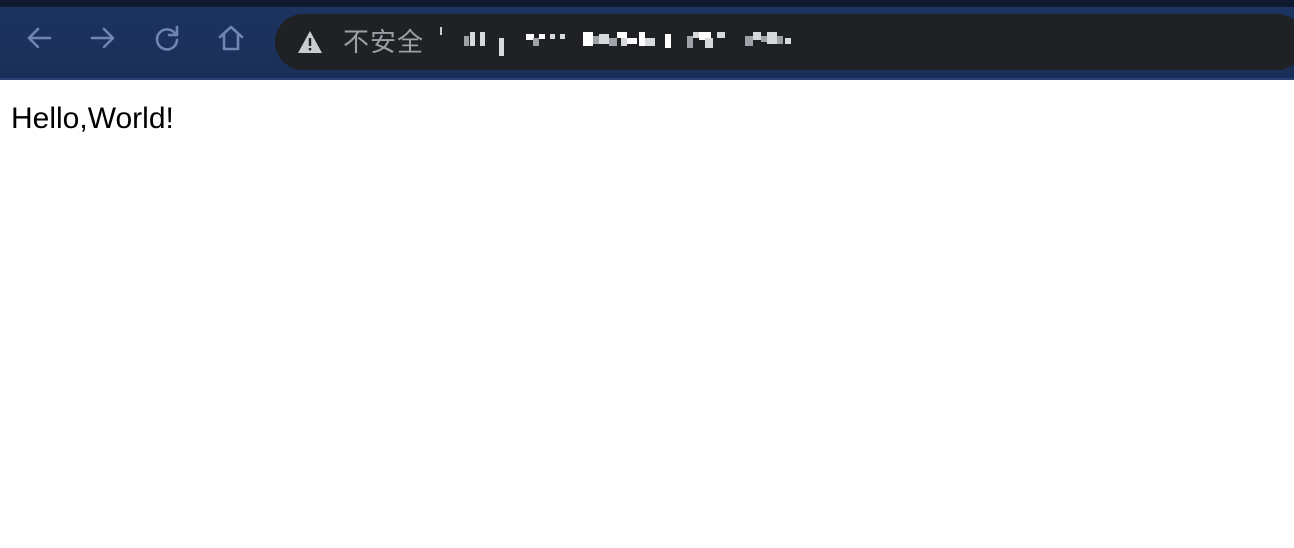  I want to click on home-button, so click(231, 38).